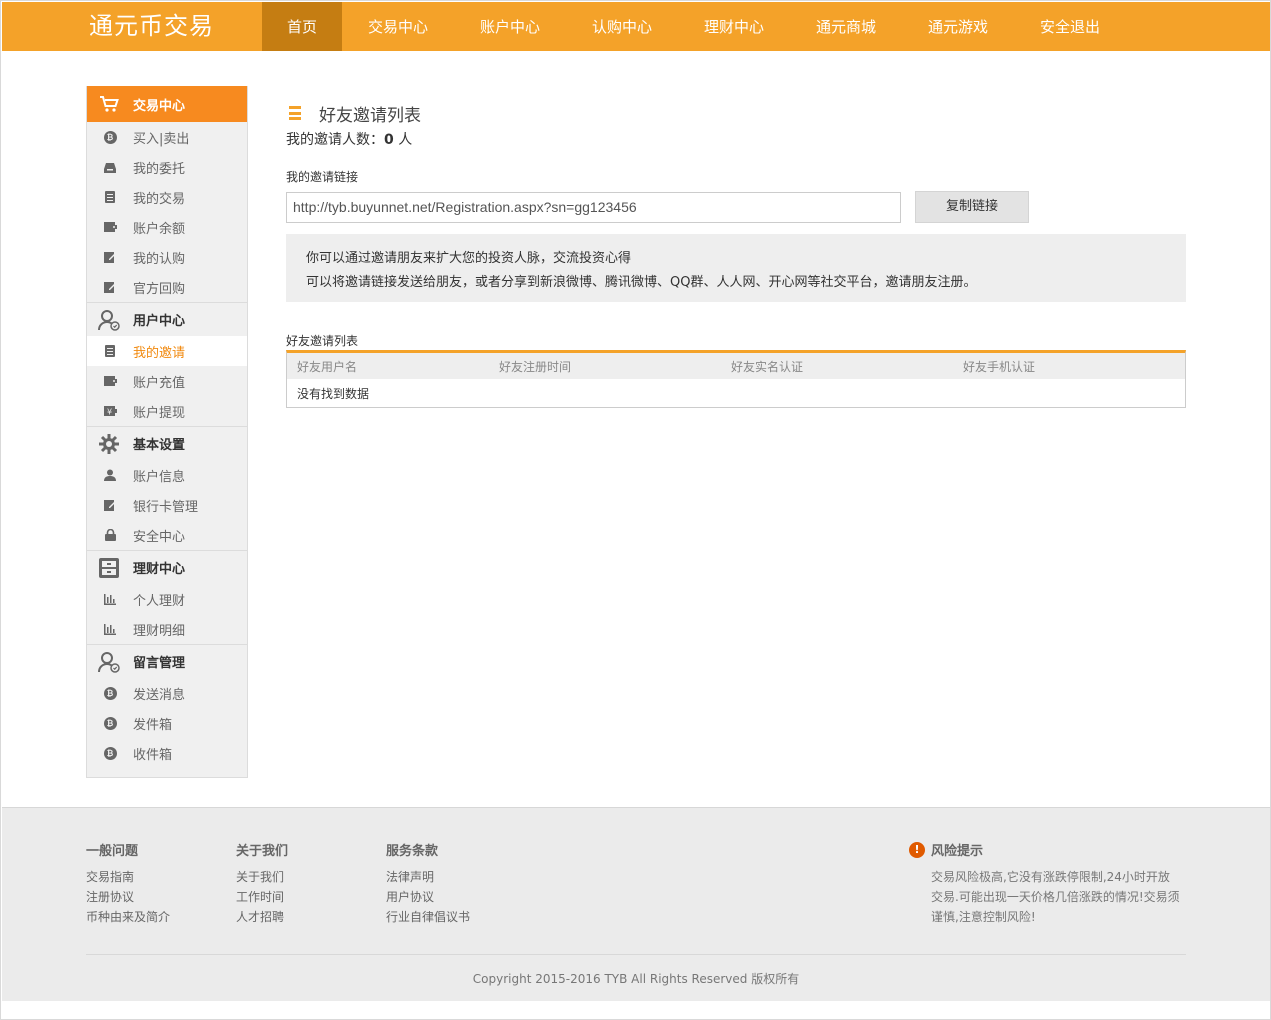 The height and width of the screenshot is (1020, 1271). I want to click on sidebar-item-inbox: ₿ 收件箱, so click(167, 753).